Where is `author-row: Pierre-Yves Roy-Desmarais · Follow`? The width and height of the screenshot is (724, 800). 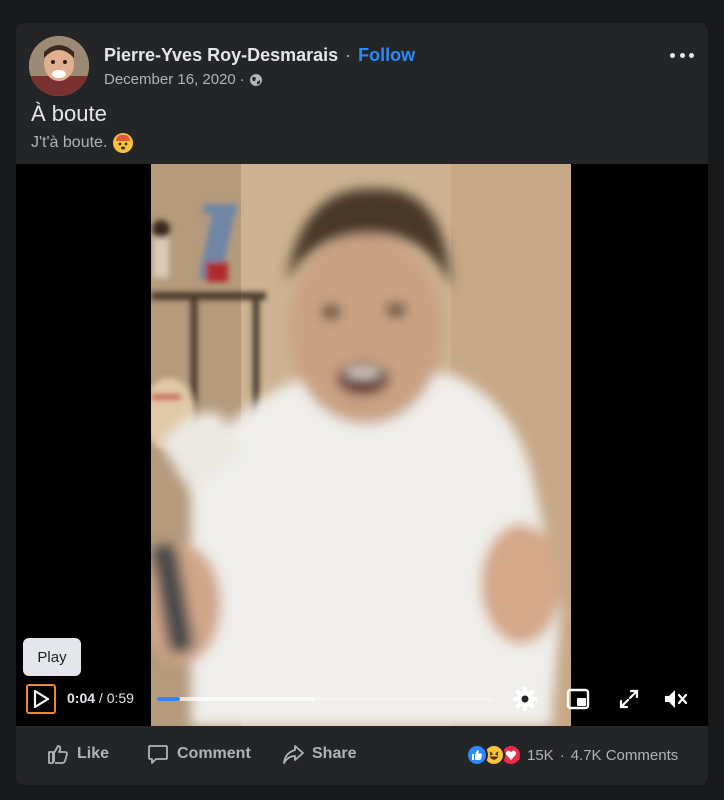
author-row: Pierre-Yves Roy-Desmarais · Follow is located at coordinates (259, 55).